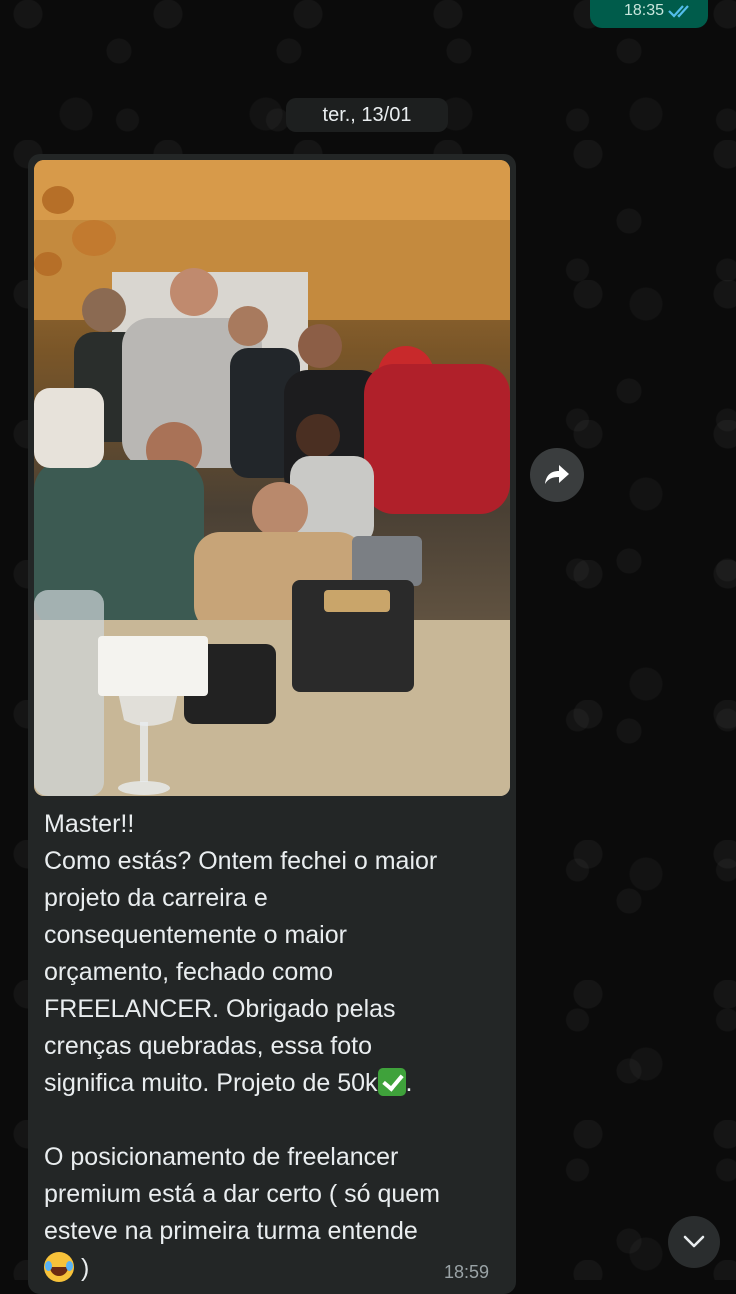 The image size is (736, 1294). Describe the element at coordinates (242, 1194) in the screenshot. I see `message-line: premium está a dar certo ( só quem` at that location.